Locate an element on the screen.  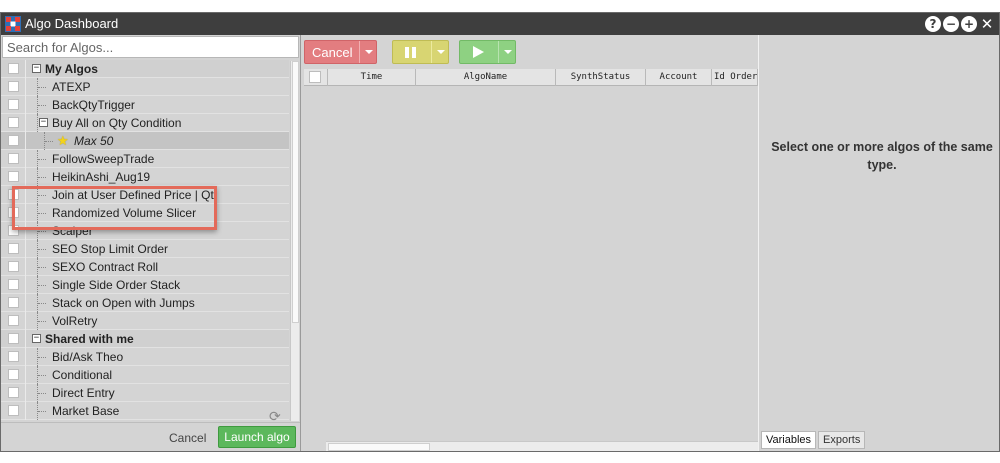
tree-item-label: Market Base is located at coordinates (86, 411).